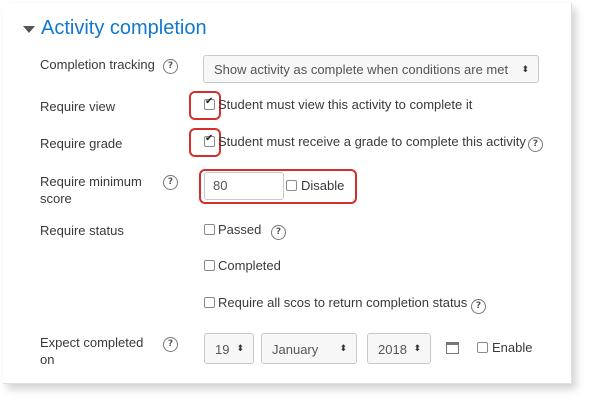 The height and width of the screenshot is (401, 592). What do you see at coordinates (209, 302) in the screenshot?
I see `require-all-checkbox` at bounding box center [209, 302].